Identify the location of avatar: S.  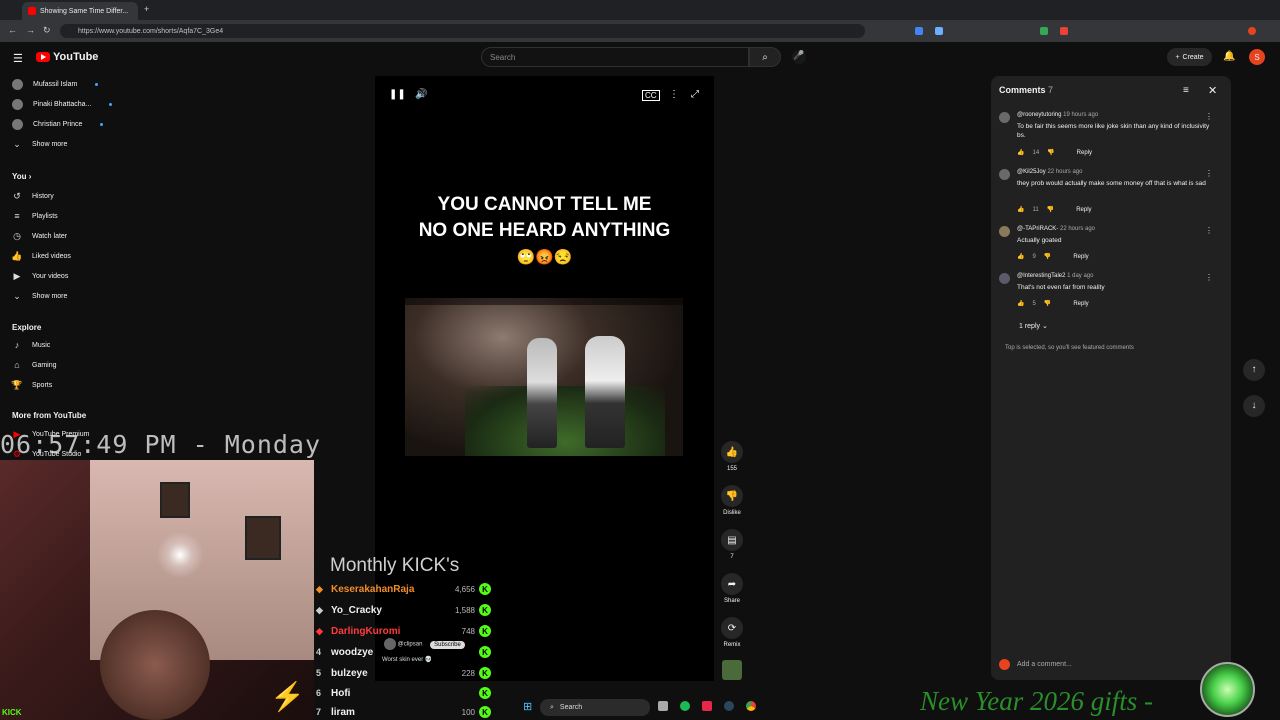
(1257, 57).